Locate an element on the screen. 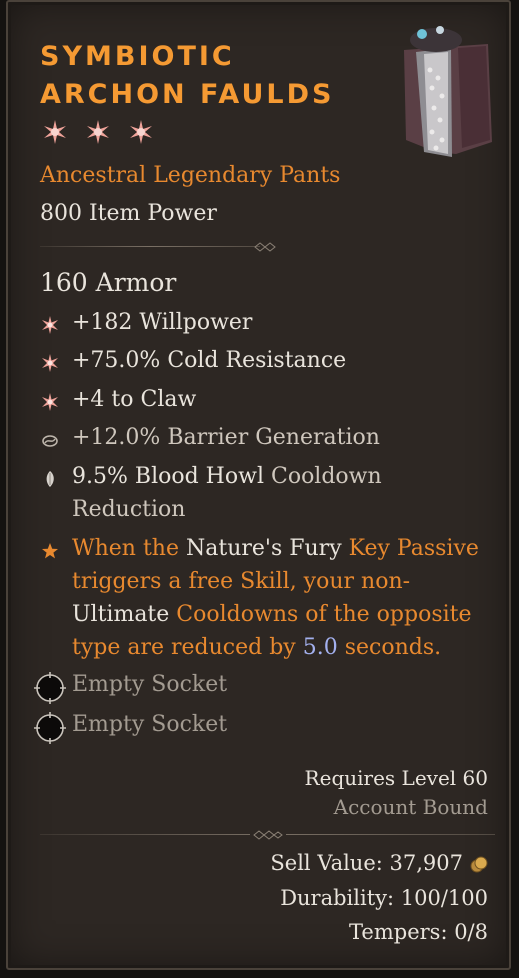 The width and height of the screenshot is (519, 978). item-type: Ancestral Legendary Pants is located at coordinates (190, 175).